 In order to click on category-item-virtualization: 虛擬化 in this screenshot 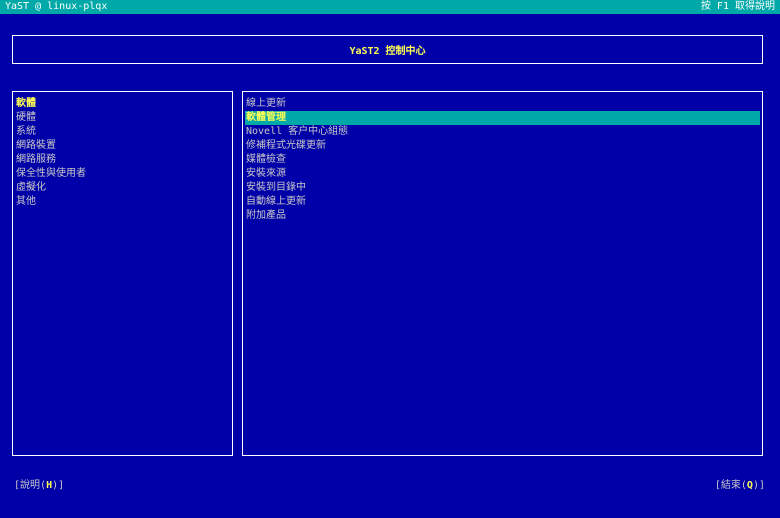, I will do `click(122, 188)`.